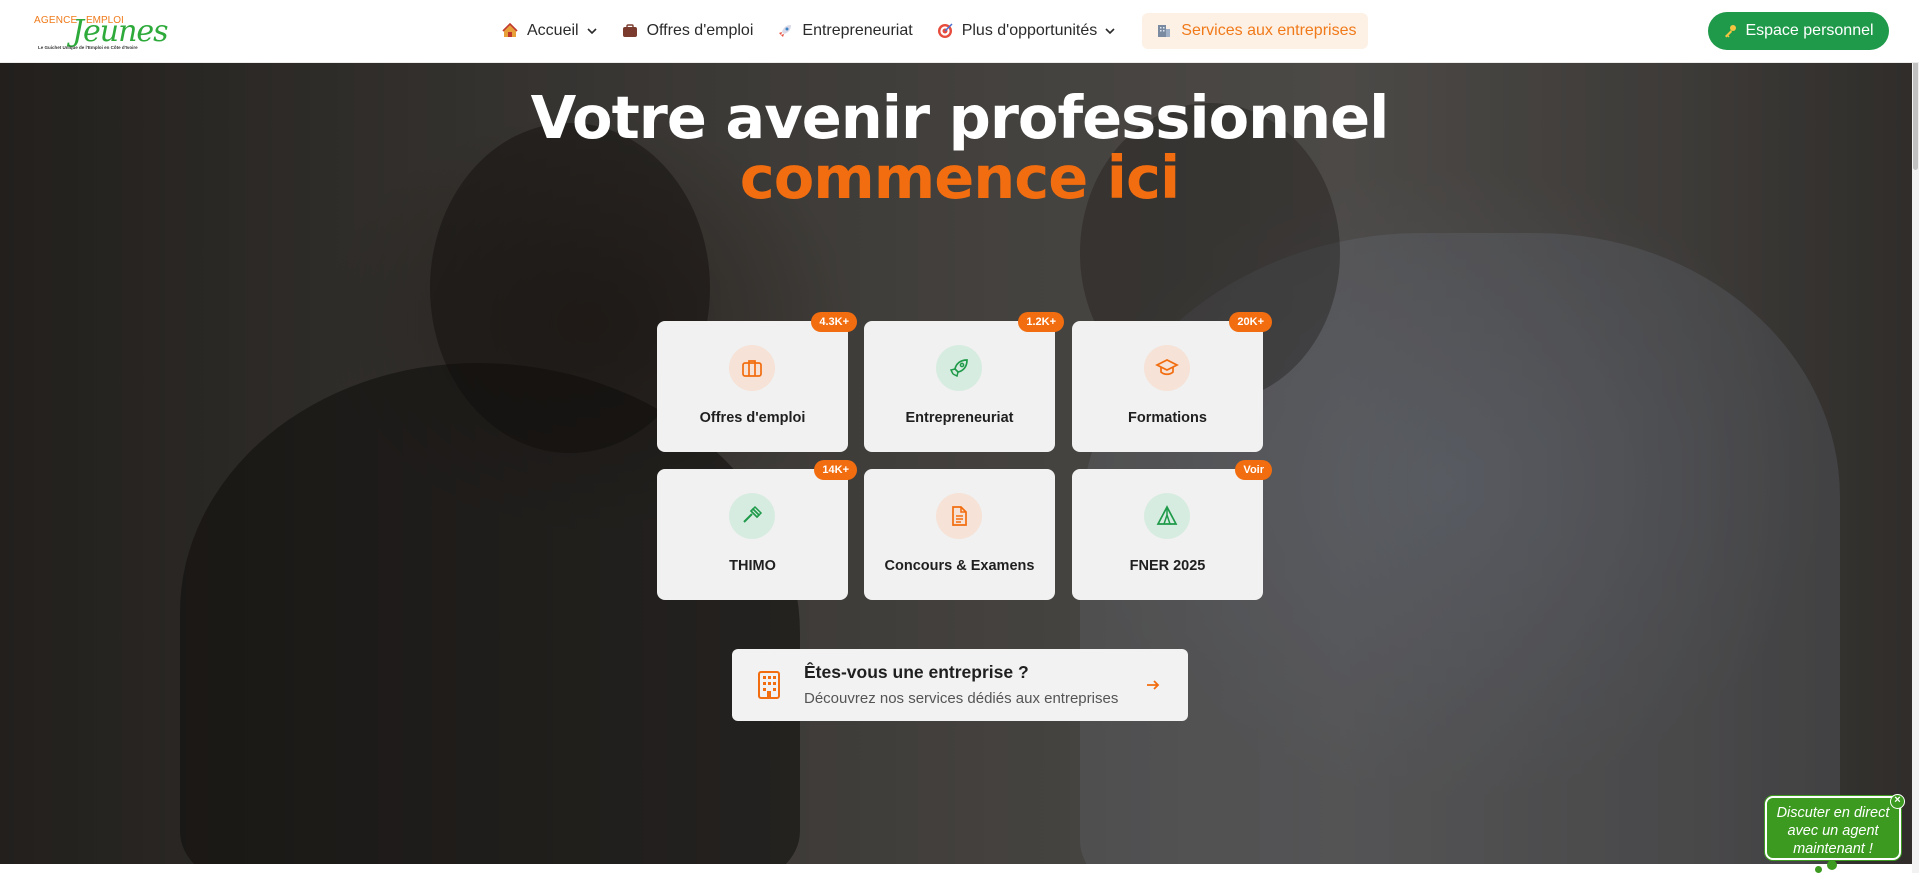  Describe the element at coordinates (959, 868) in the screenshot. I see `page-bottom-strip` at that location.